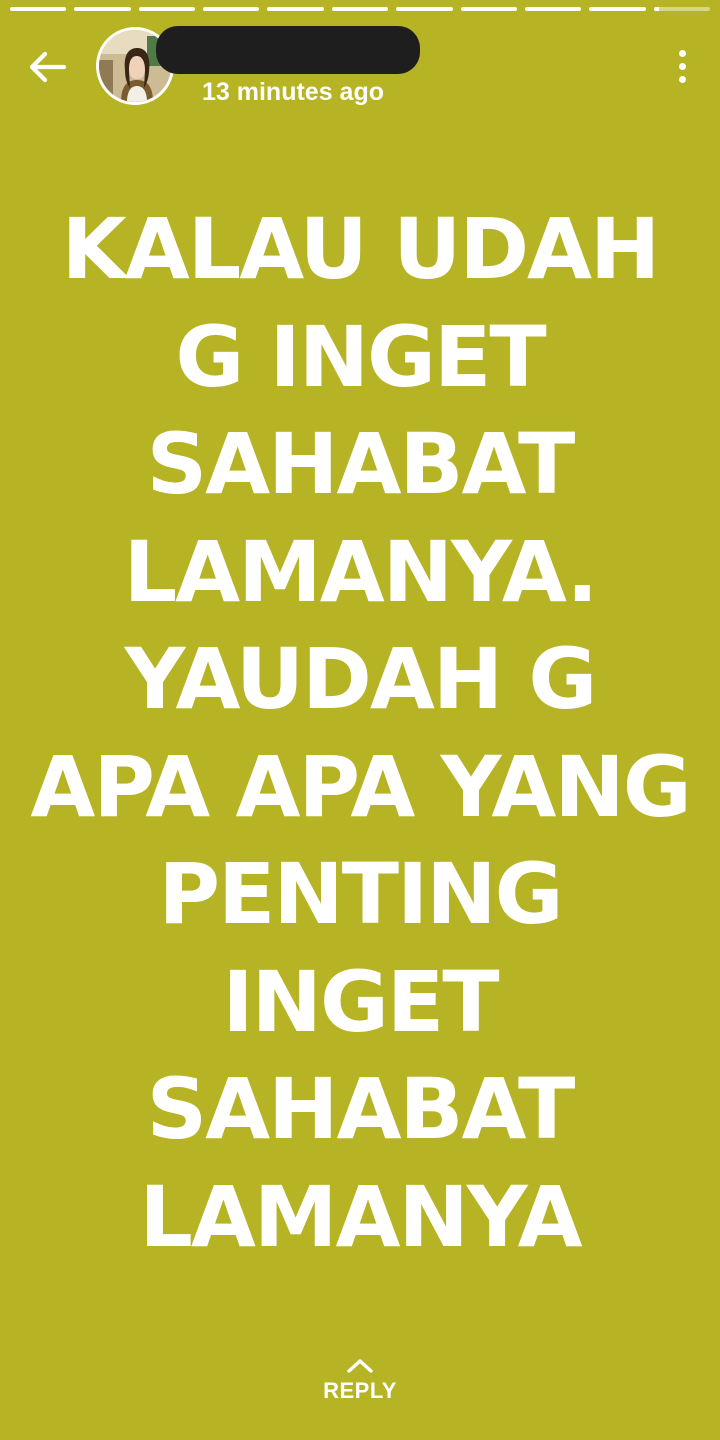 The width and height of the screenshot is (720, 1440). I want to click on reply-button: REPLY, so click(360, 1391).